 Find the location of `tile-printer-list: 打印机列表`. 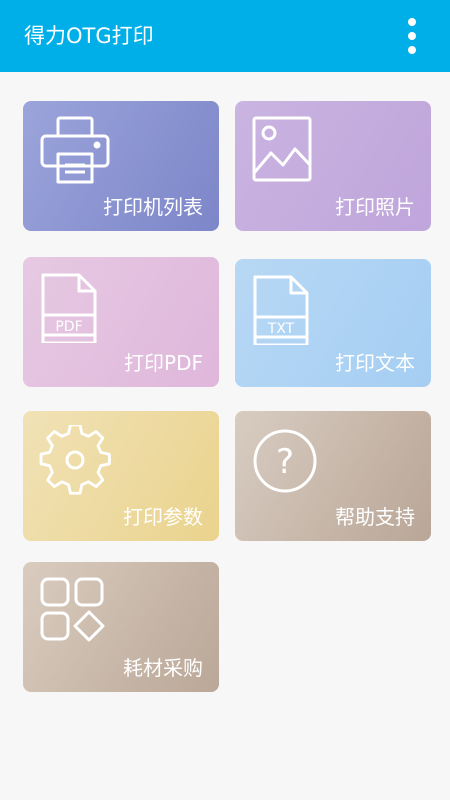

tile-printer-list: 打印机列表 is located at coordinates (121, 166).